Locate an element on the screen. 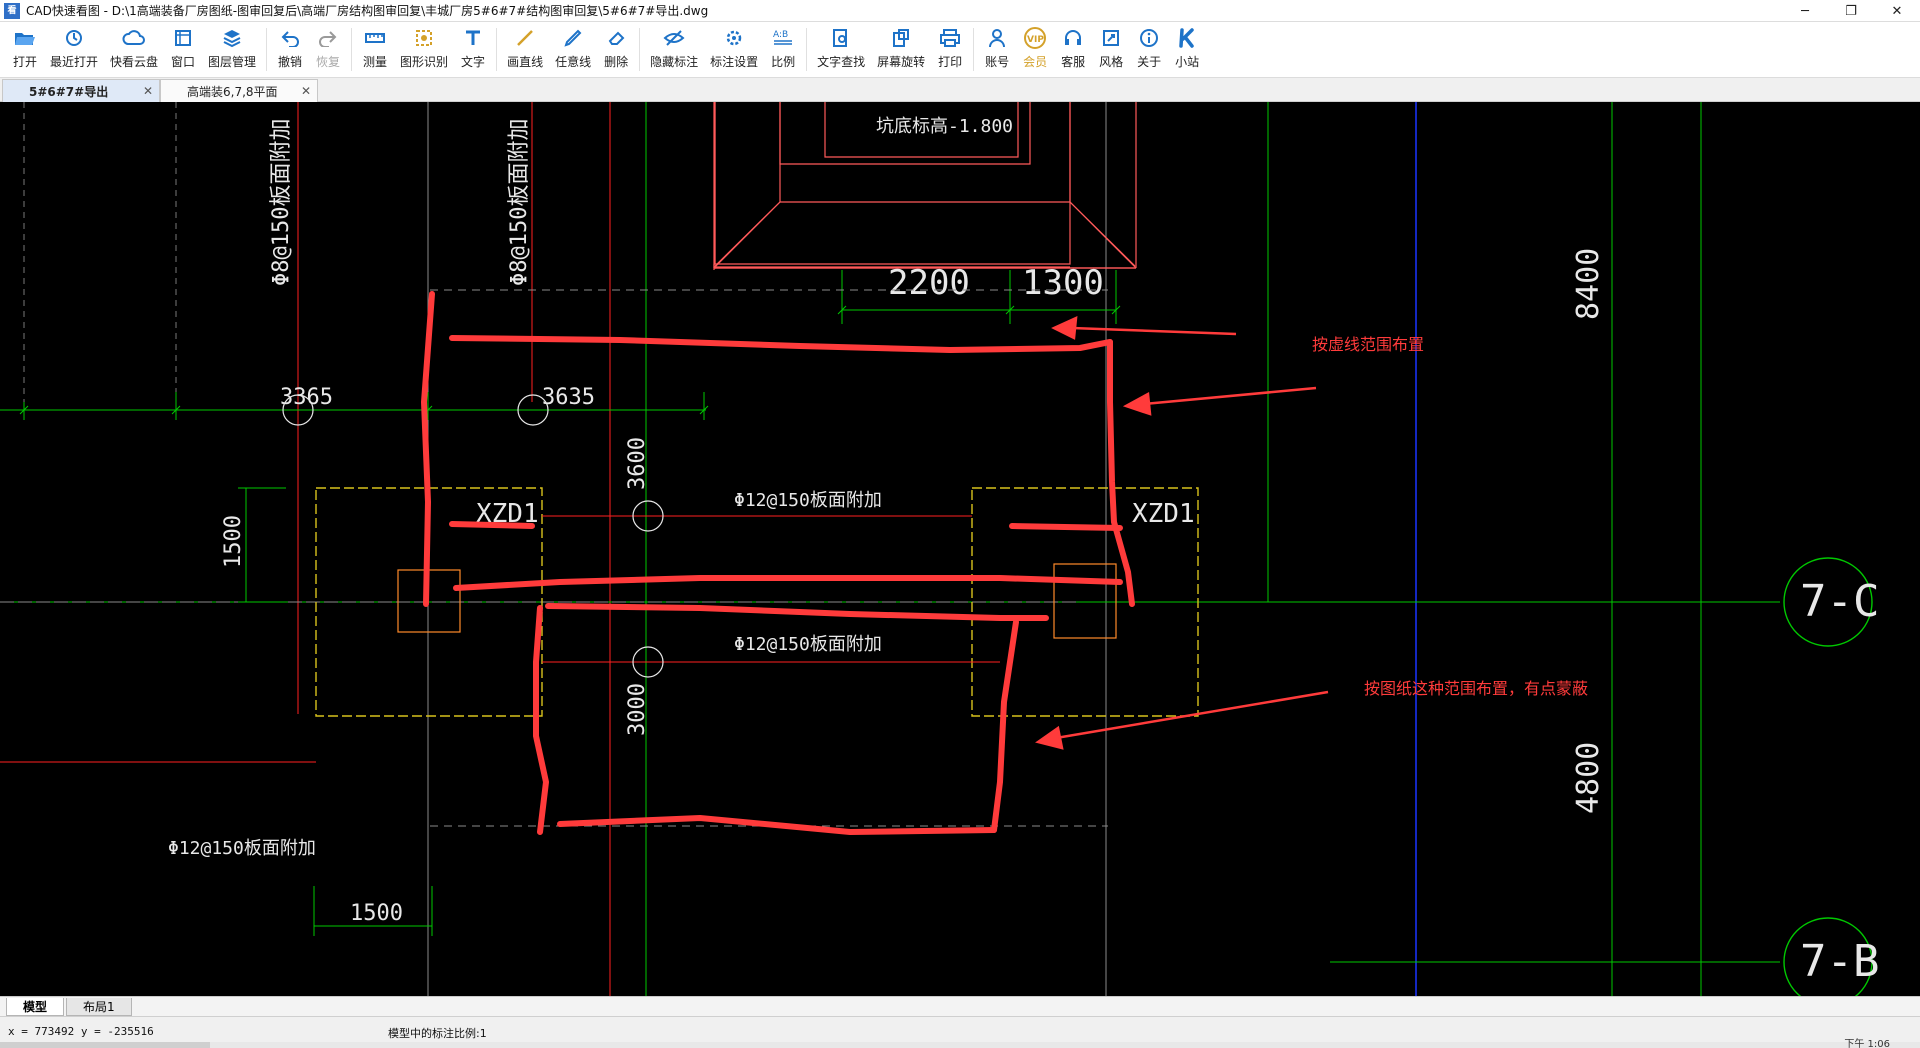 Image resolution: width=1920 pixels, height=1048 pixels. toolbar-label: 标注设置 is located at coordinates (734, 62).